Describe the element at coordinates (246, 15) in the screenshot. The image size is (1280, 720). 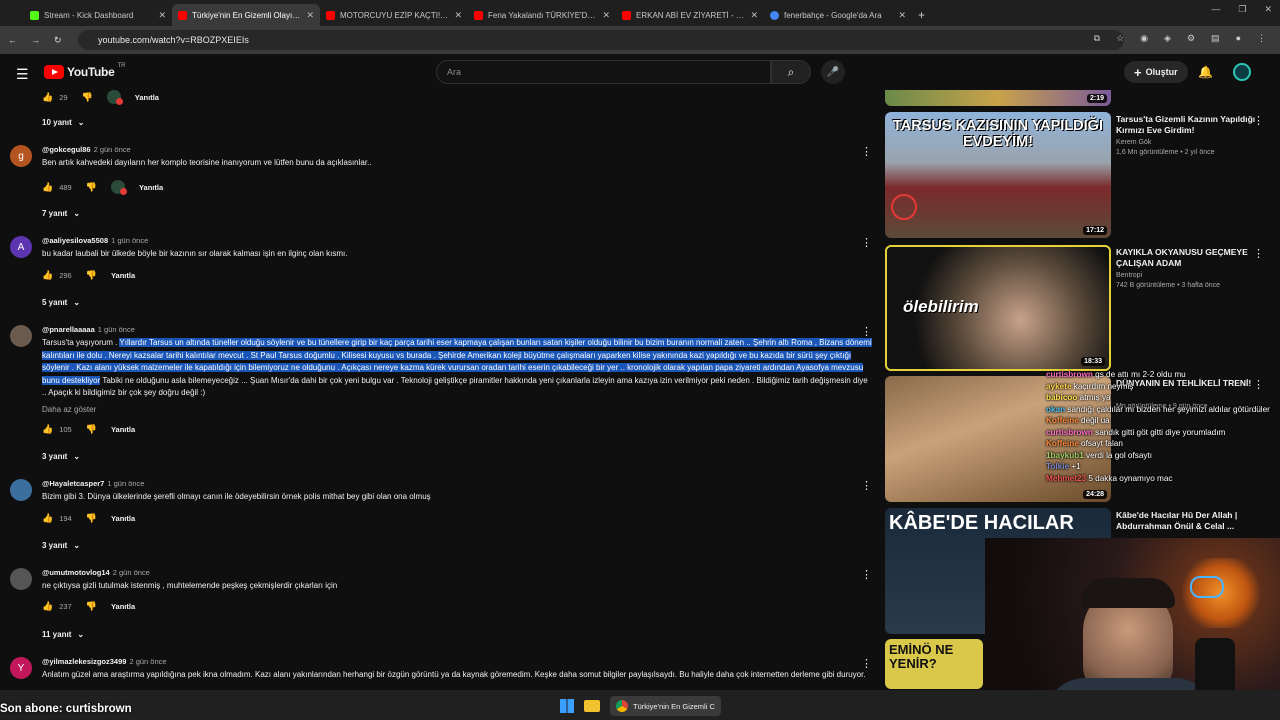
I see `browser-tab-active: Türkiye'nin En Gizemli Olayı: Ta ✕` at that location.